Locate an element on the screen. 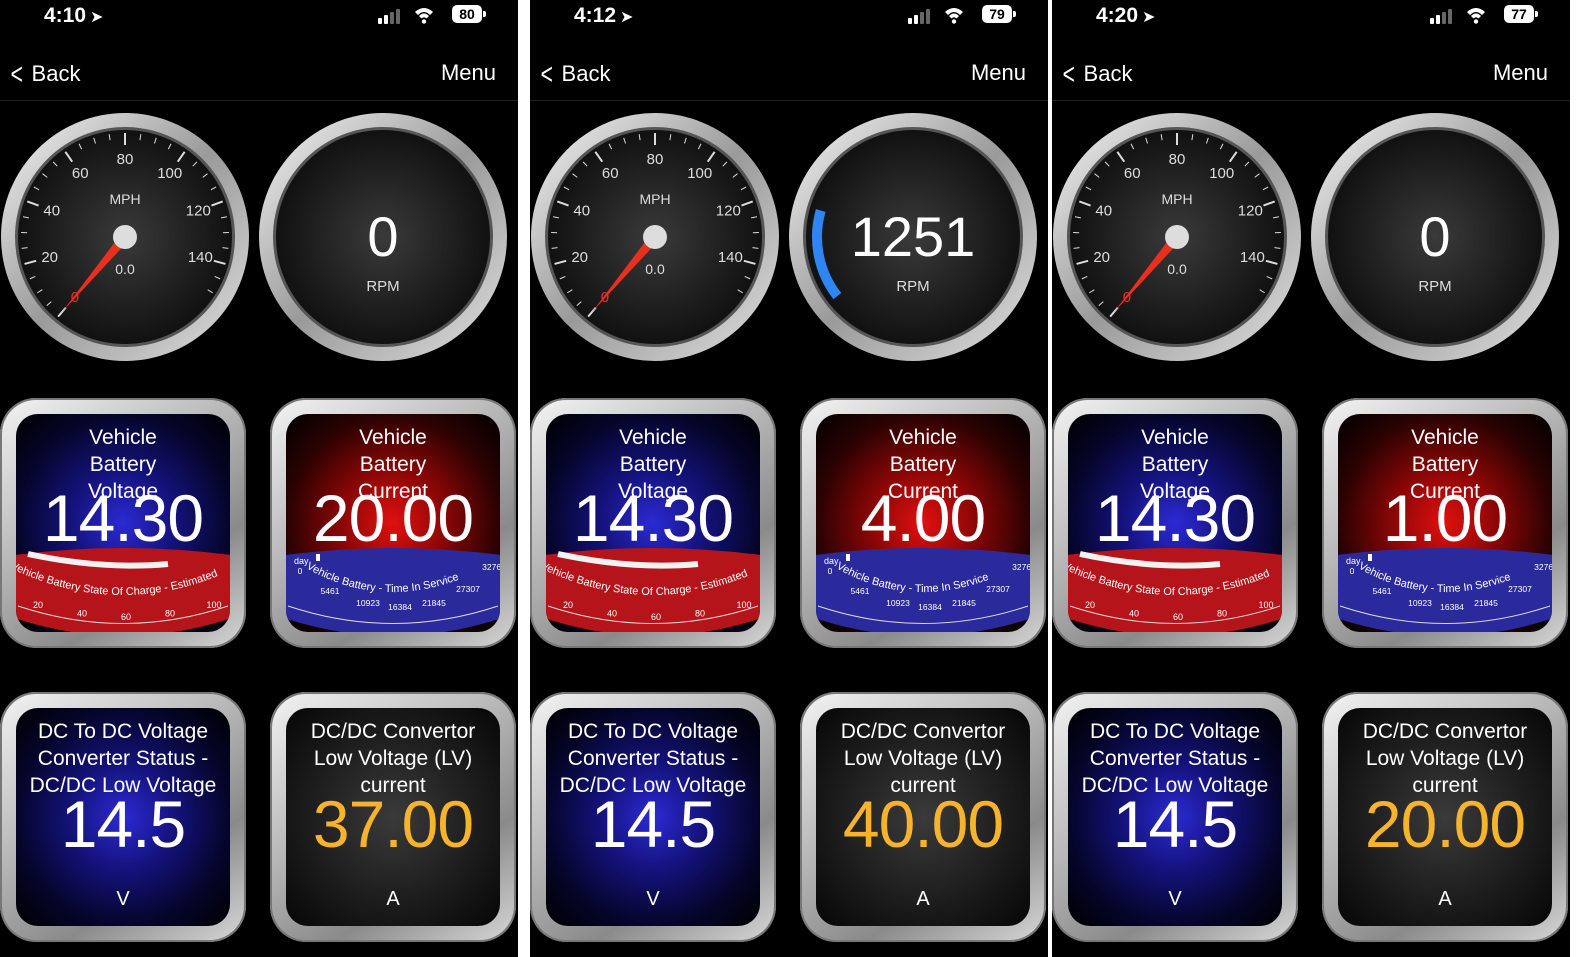 The width and height of the screenshot is (1588, 957). status-bar: 4:12 ➤ 79 is located at coordinates (789, 17).